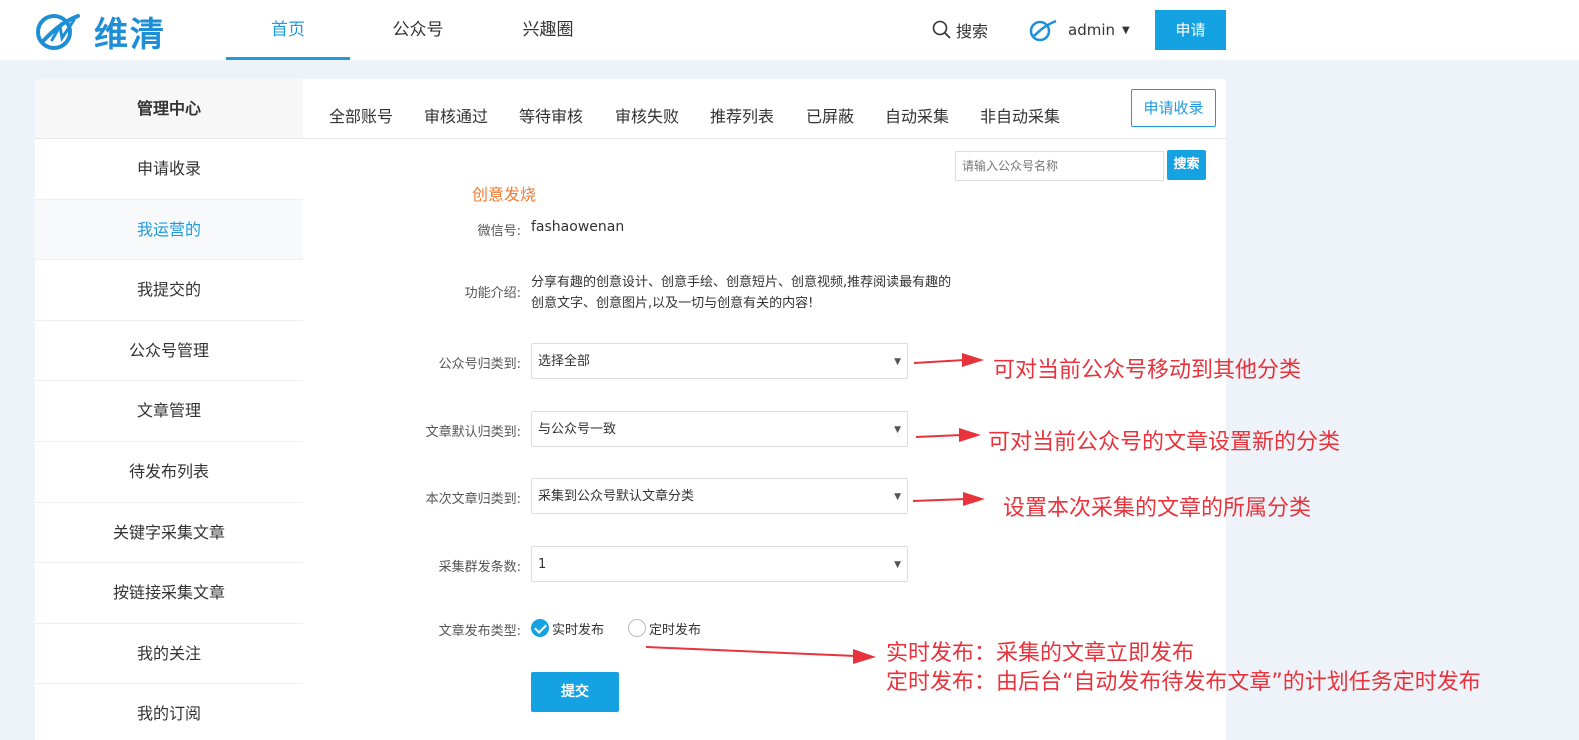  I want to click on header-search: 搜索, so click(960, 30).